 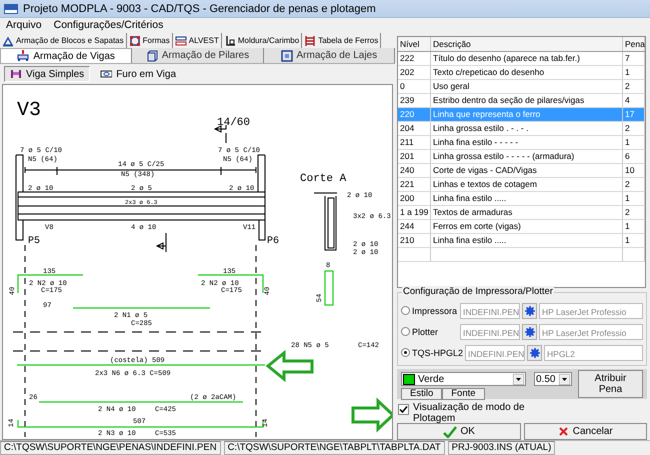 I want to click on table-row: 221 Linhas e textos de cotagem 2, so click(x=521, y=185).